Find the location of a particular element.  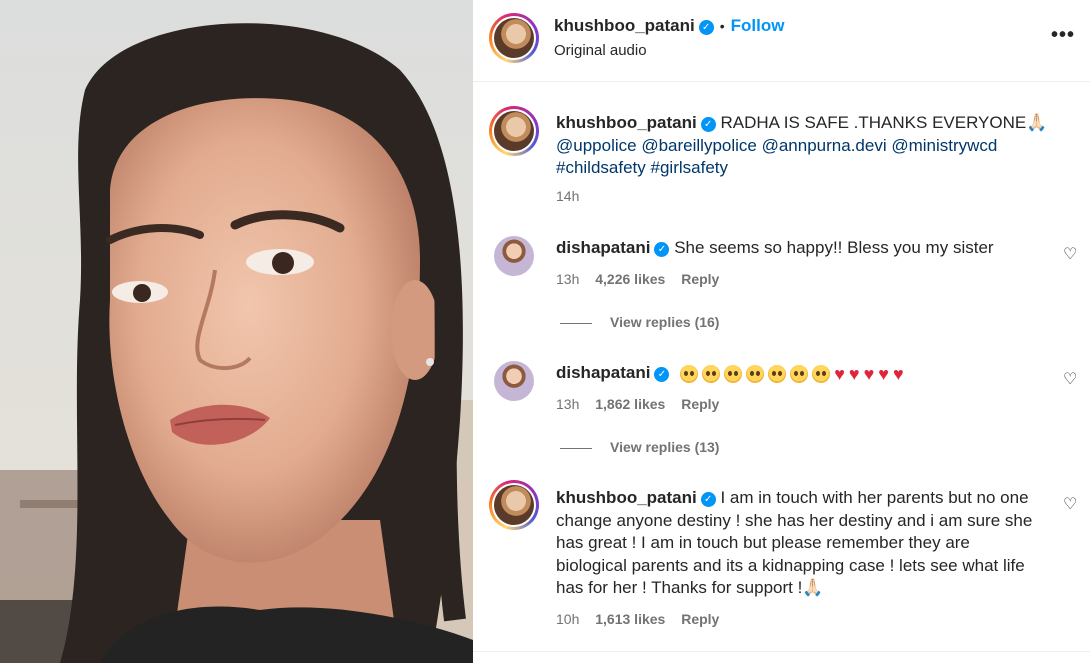

caption-avatar is located at coordinates (514, 131).